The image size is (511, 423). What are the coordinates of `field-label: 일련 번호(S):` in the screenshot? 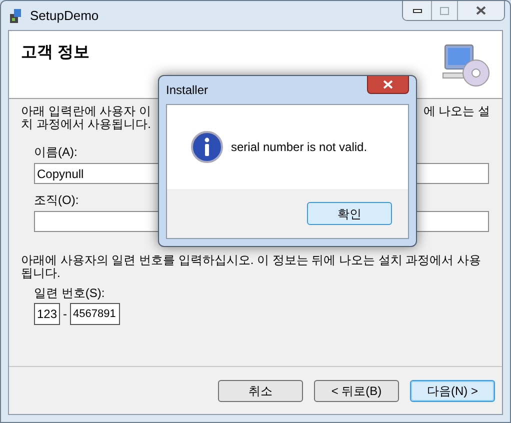 It's located at (69, 293).